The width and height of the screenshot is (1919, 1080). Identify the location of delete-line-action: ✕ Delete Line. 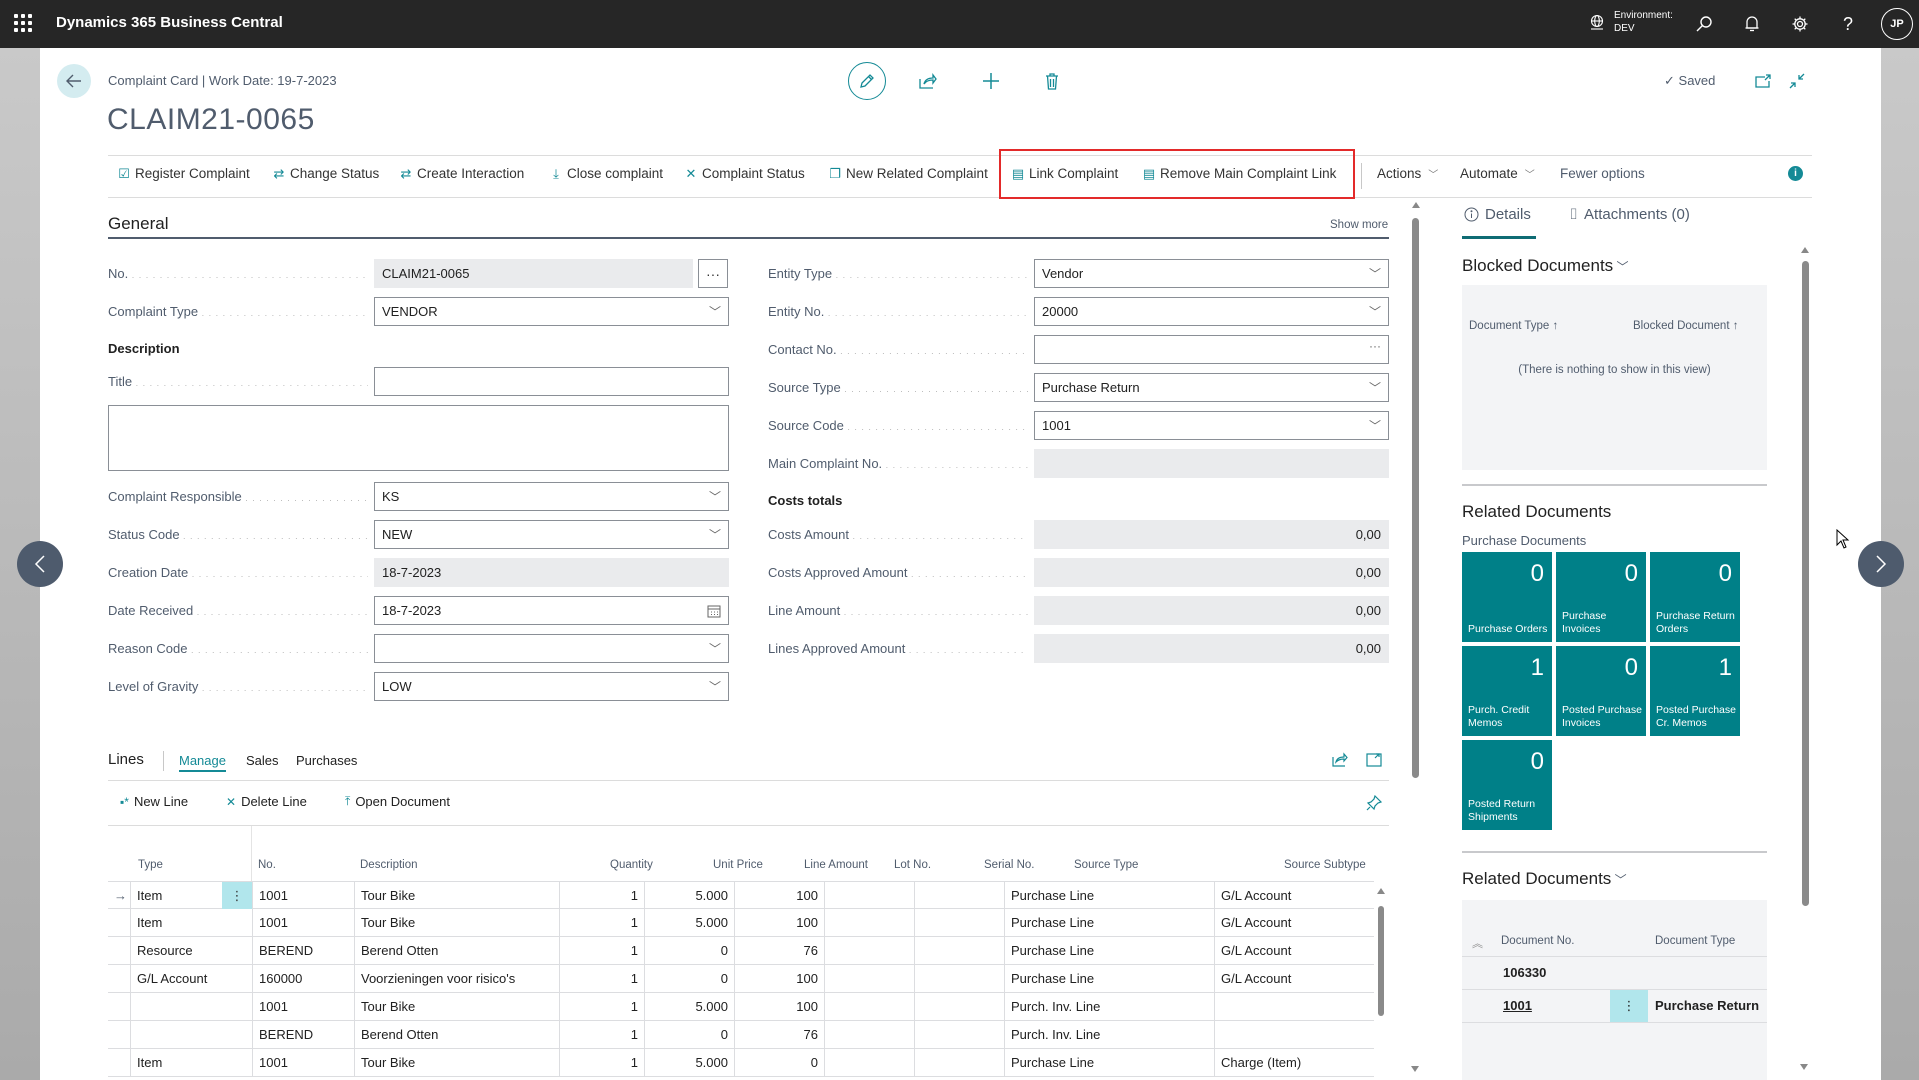
(266, 801).